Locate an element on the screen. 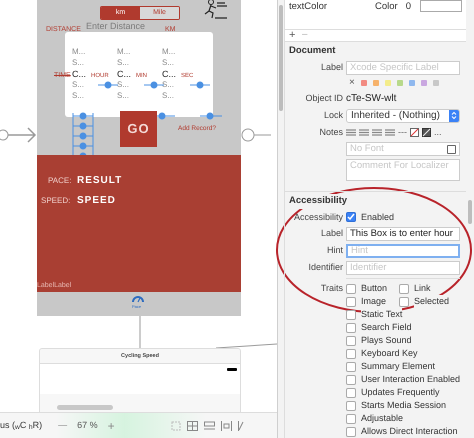  identifier-field: Identifier is located at coordinates (403, 268).